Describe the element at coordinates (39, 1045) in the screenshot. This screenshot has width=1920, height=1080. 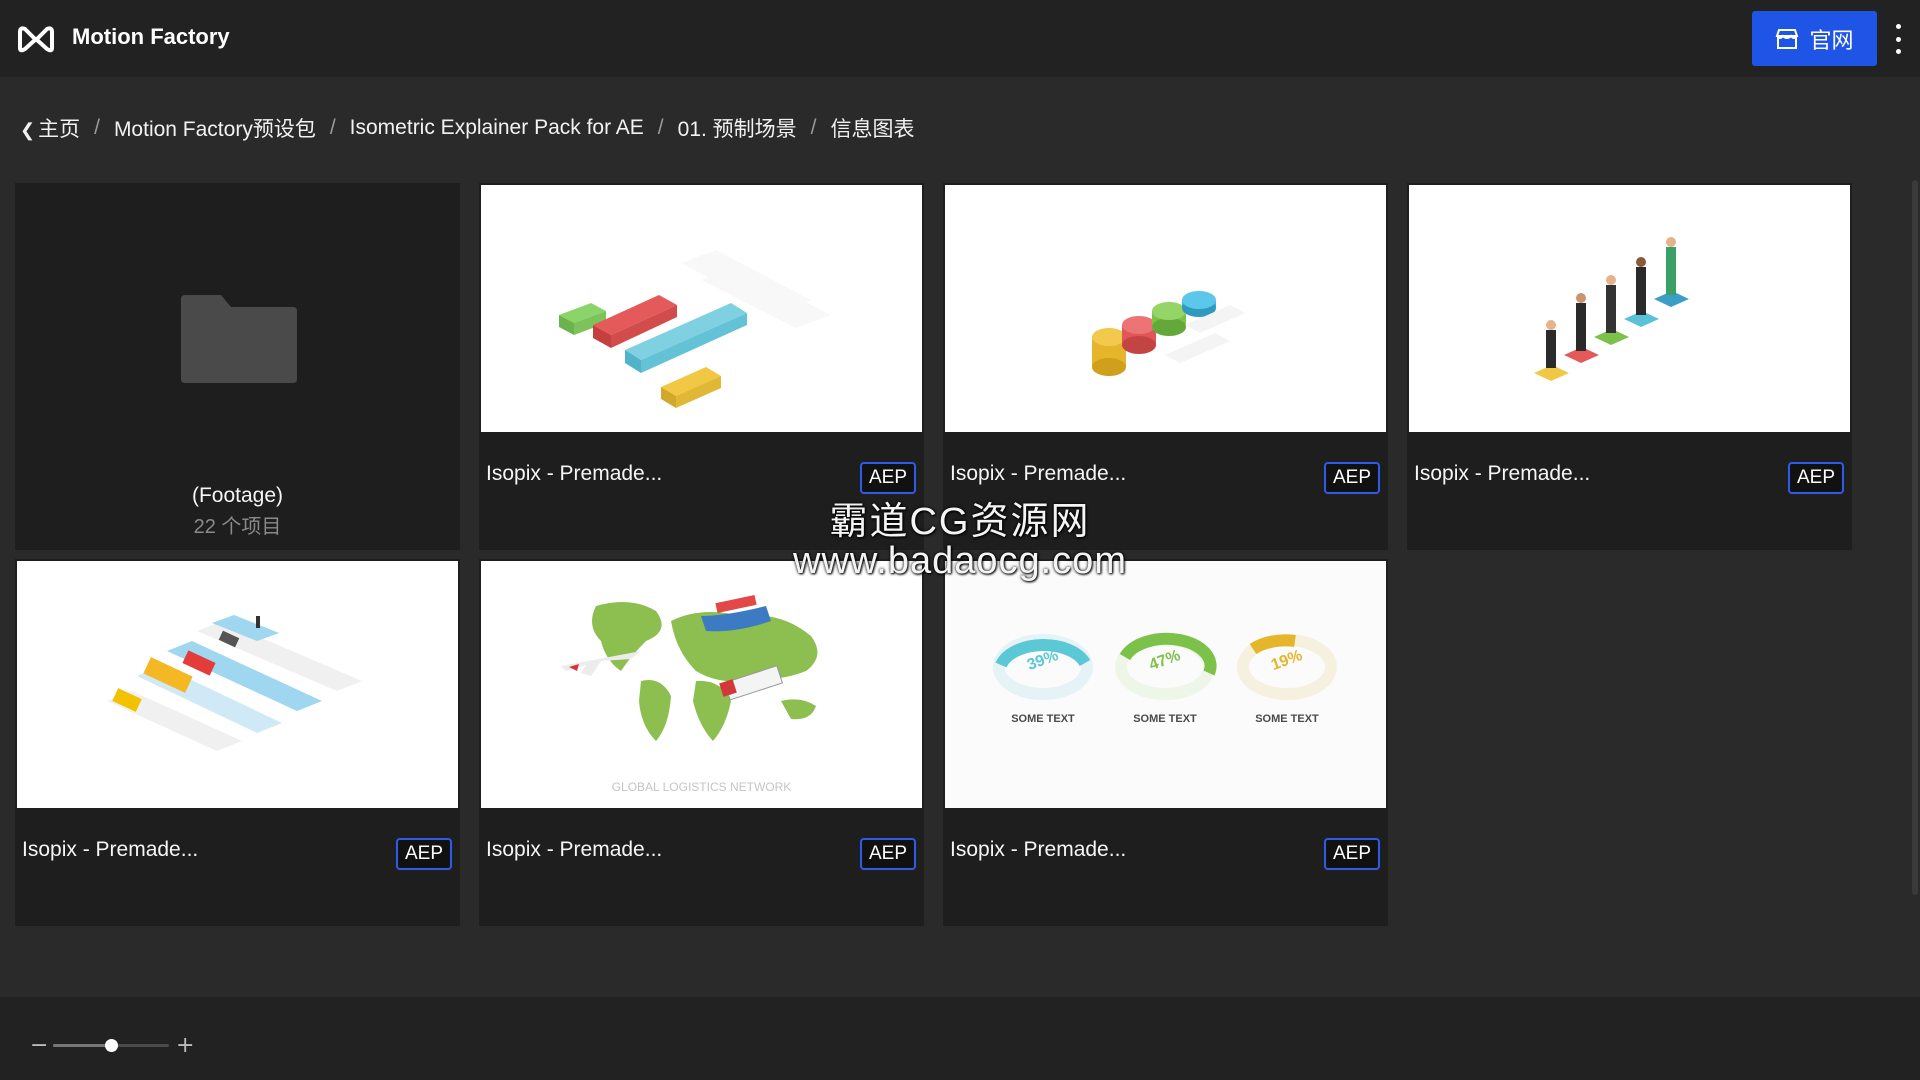
I see `zoom-out-button: −` at that location.